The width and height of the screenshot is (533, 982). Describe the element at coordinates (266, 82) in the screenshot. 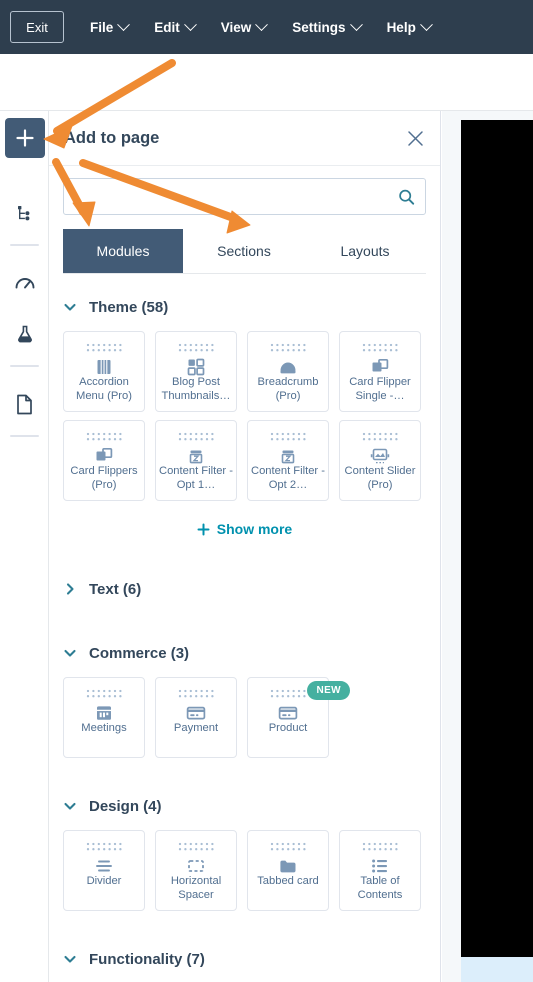

I see `toolbar-strip` at that location.